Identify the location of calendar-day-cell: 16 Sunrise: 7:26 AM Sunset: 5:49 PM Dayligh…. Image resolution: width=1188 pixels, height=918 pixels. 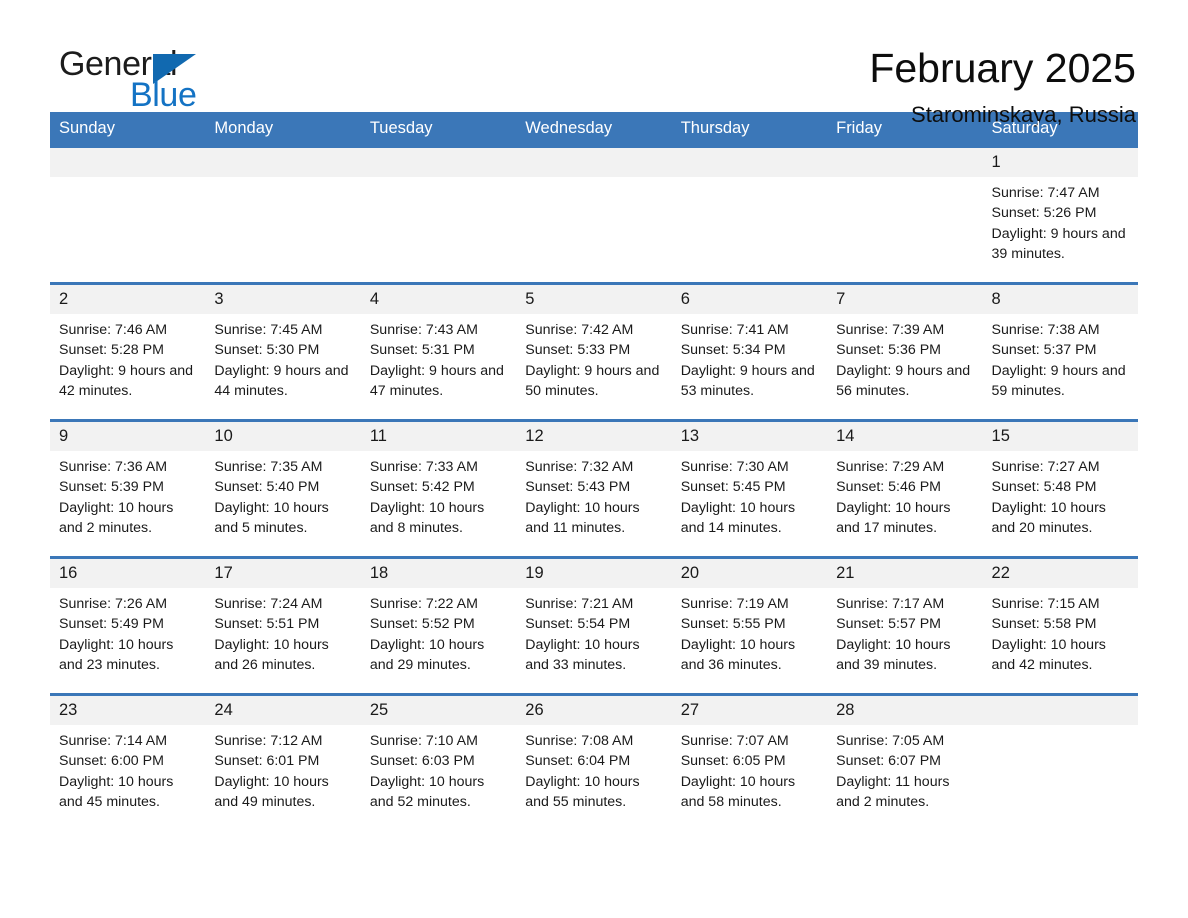
(128, 625).